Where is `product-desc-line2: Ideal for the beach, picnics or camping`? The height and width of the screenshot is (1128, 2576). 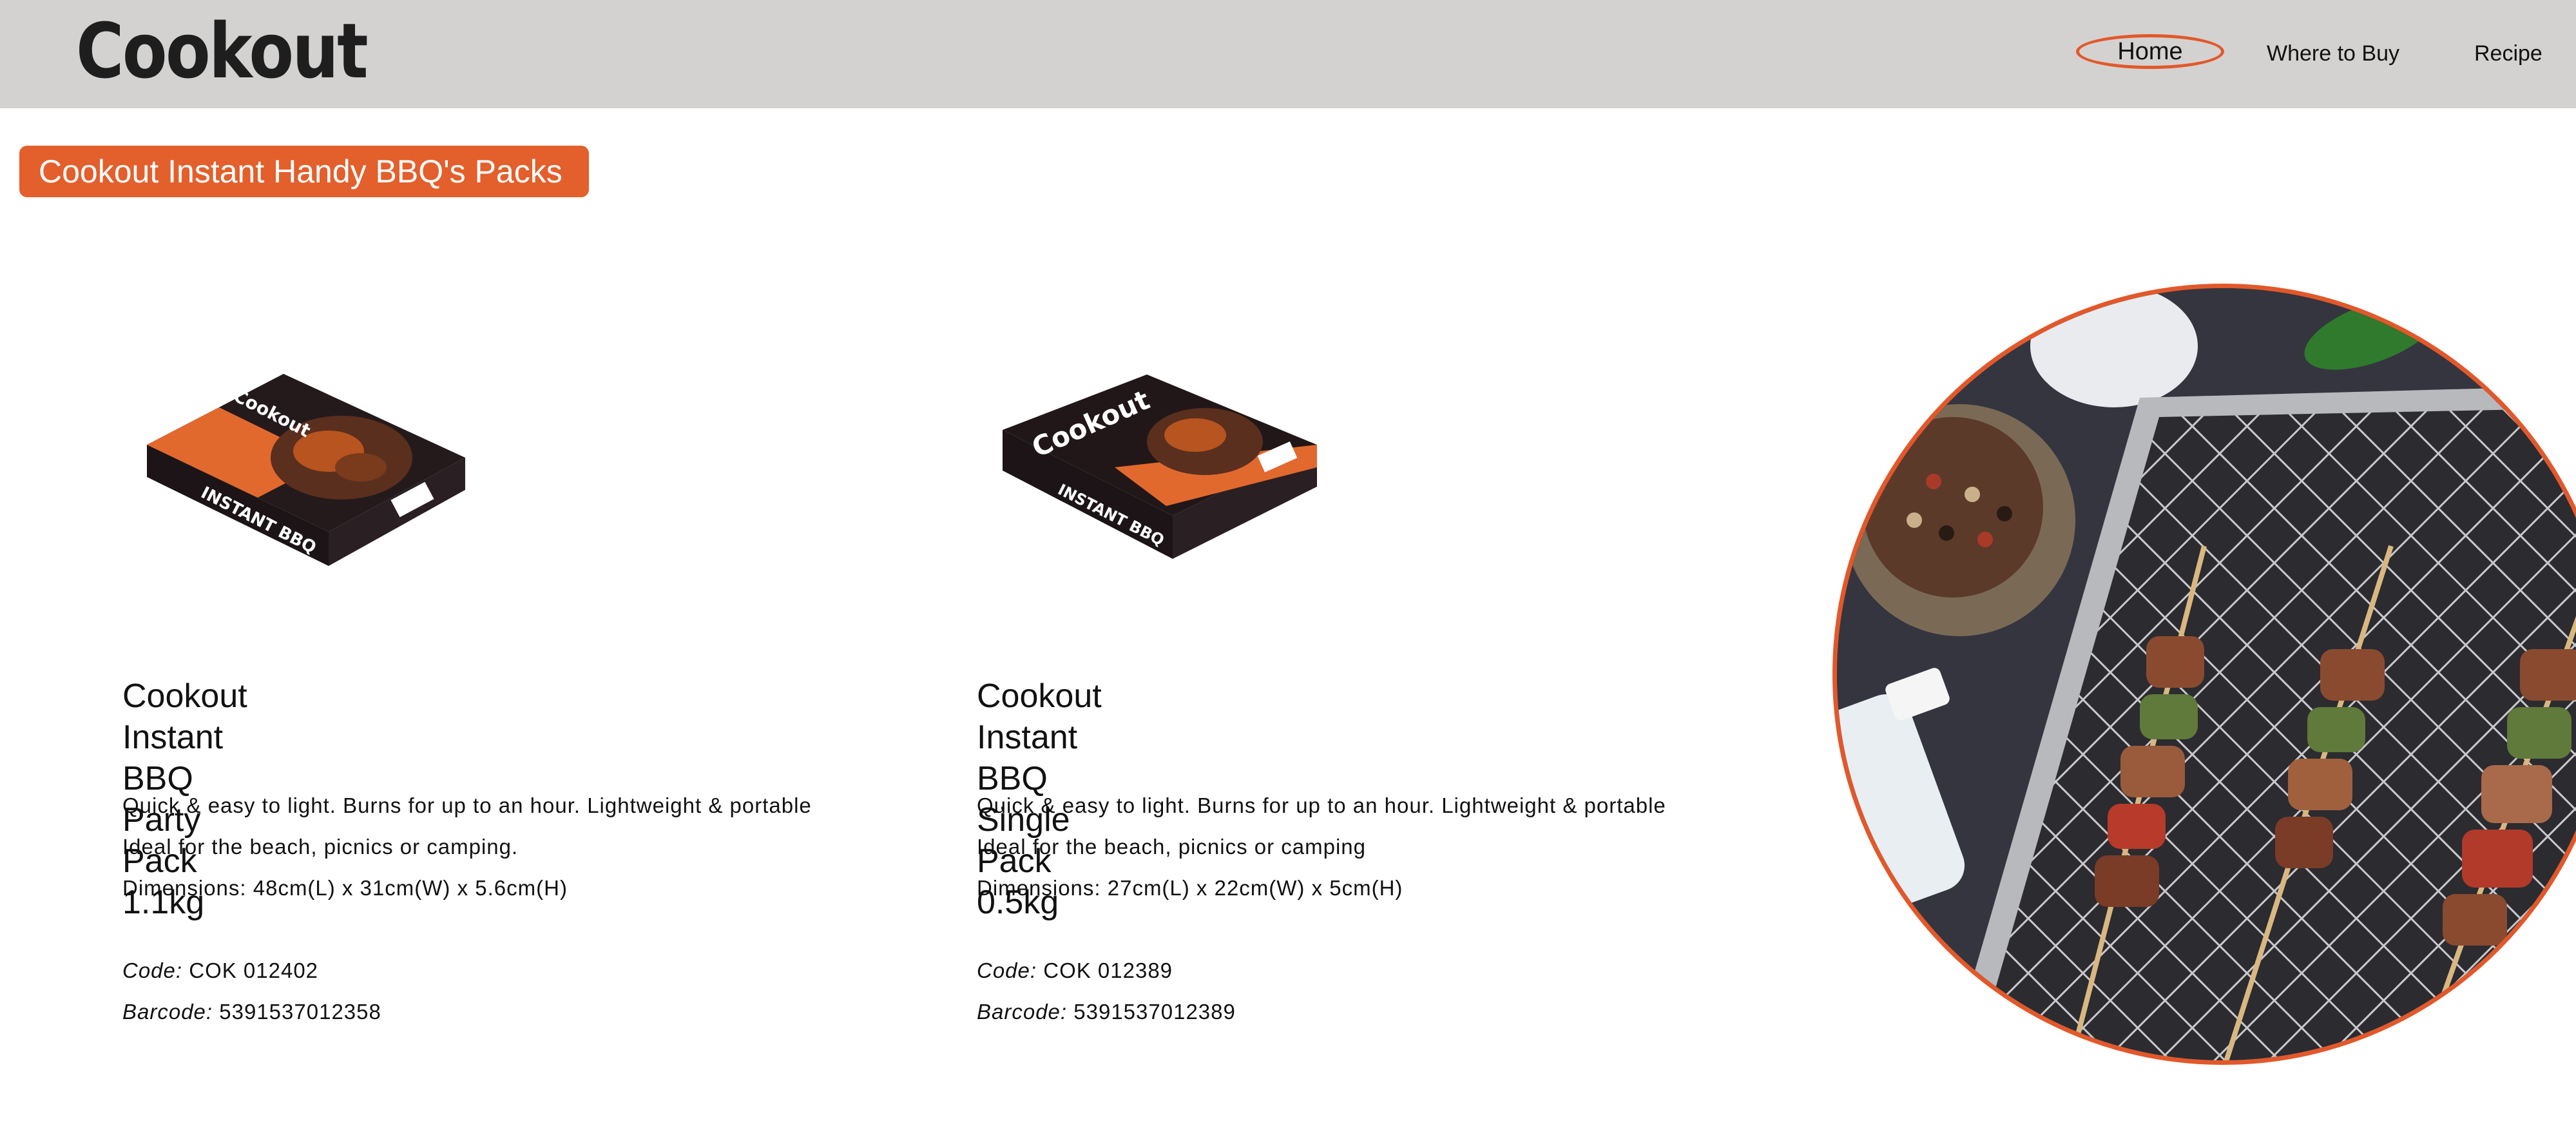
product-desc-line2: Ideal for the beach, picnics or camping is located at coordinates (1171, 847).